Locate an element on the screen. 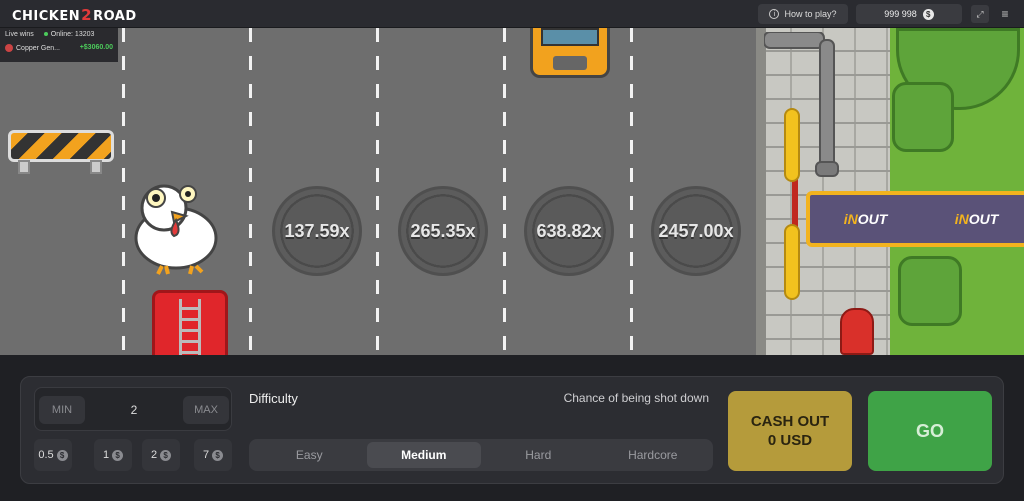 The height and width of the screenshot is (501, 1024). difficulty-option-medium: Medium is located at coordinates (423, 455).